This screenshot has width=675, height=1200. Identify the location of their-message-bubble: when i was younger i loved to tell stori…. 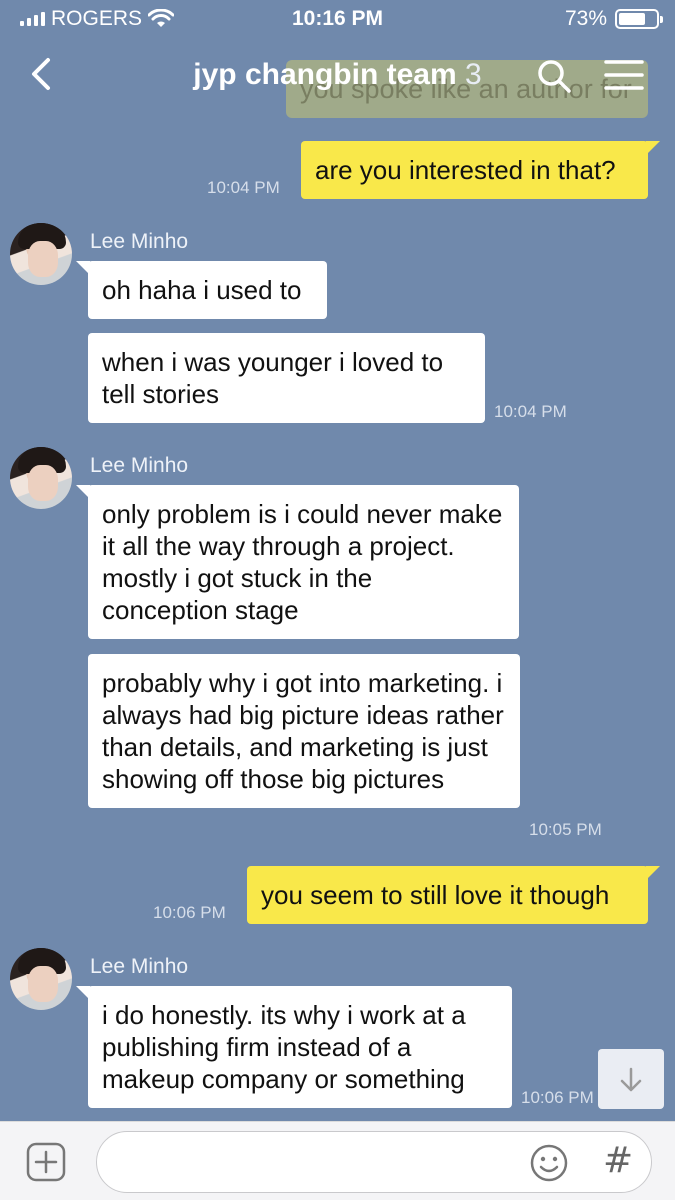
(286, 378).